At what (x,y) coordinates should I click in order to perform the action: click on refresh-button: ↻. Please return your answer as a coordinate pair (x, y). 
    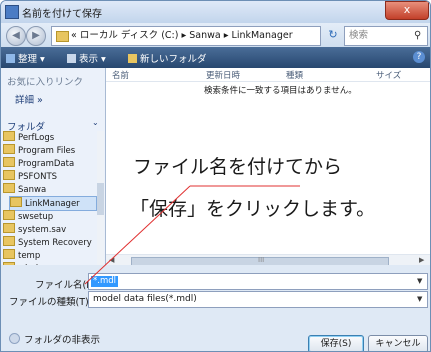
    Looking at the image, I should click on (333, 35).